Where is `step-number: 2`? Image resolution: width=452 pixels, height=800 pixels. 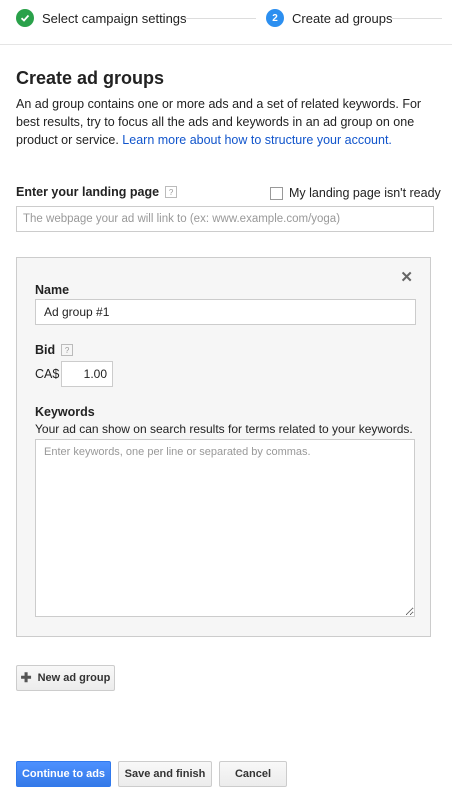 step-number: 2 is located at coordinates (275, 18).